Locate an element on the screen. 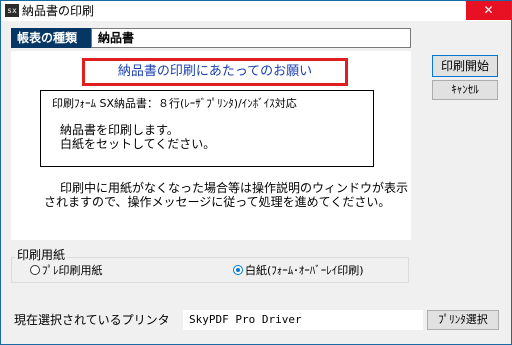  radio-preprinted-paper: ﾌﾟﾚ印刷用紙 is located at coordinates (66, 270).